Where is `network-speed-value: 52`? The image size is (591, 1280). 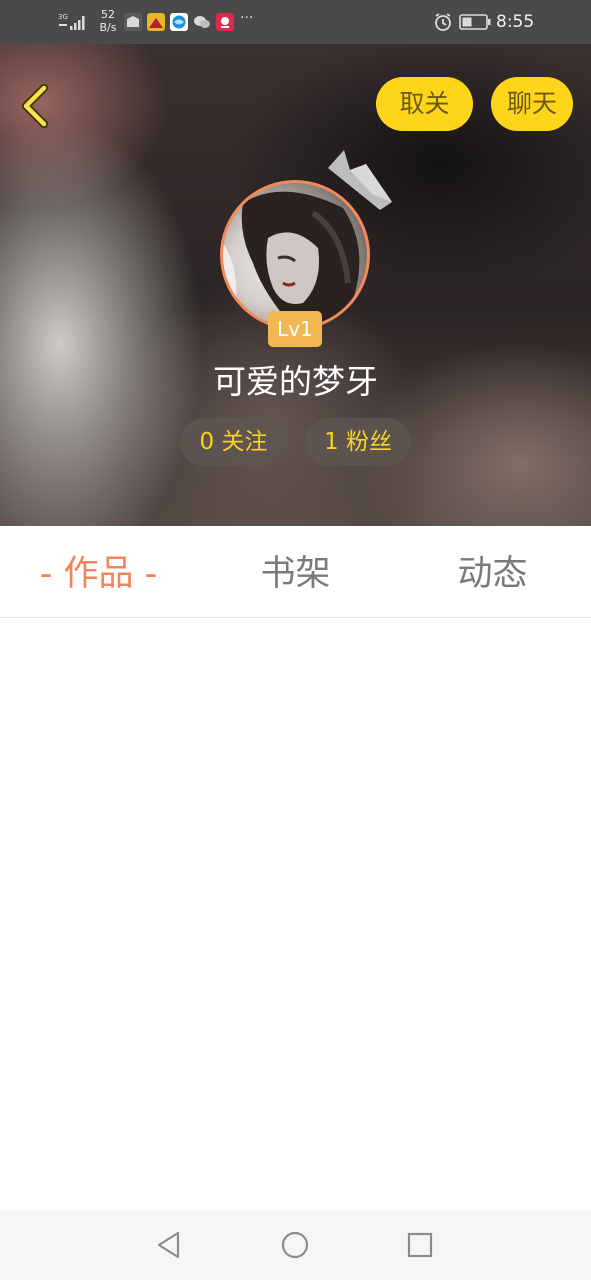 network-speed-value: 52 is located at coordinates (108, 14).